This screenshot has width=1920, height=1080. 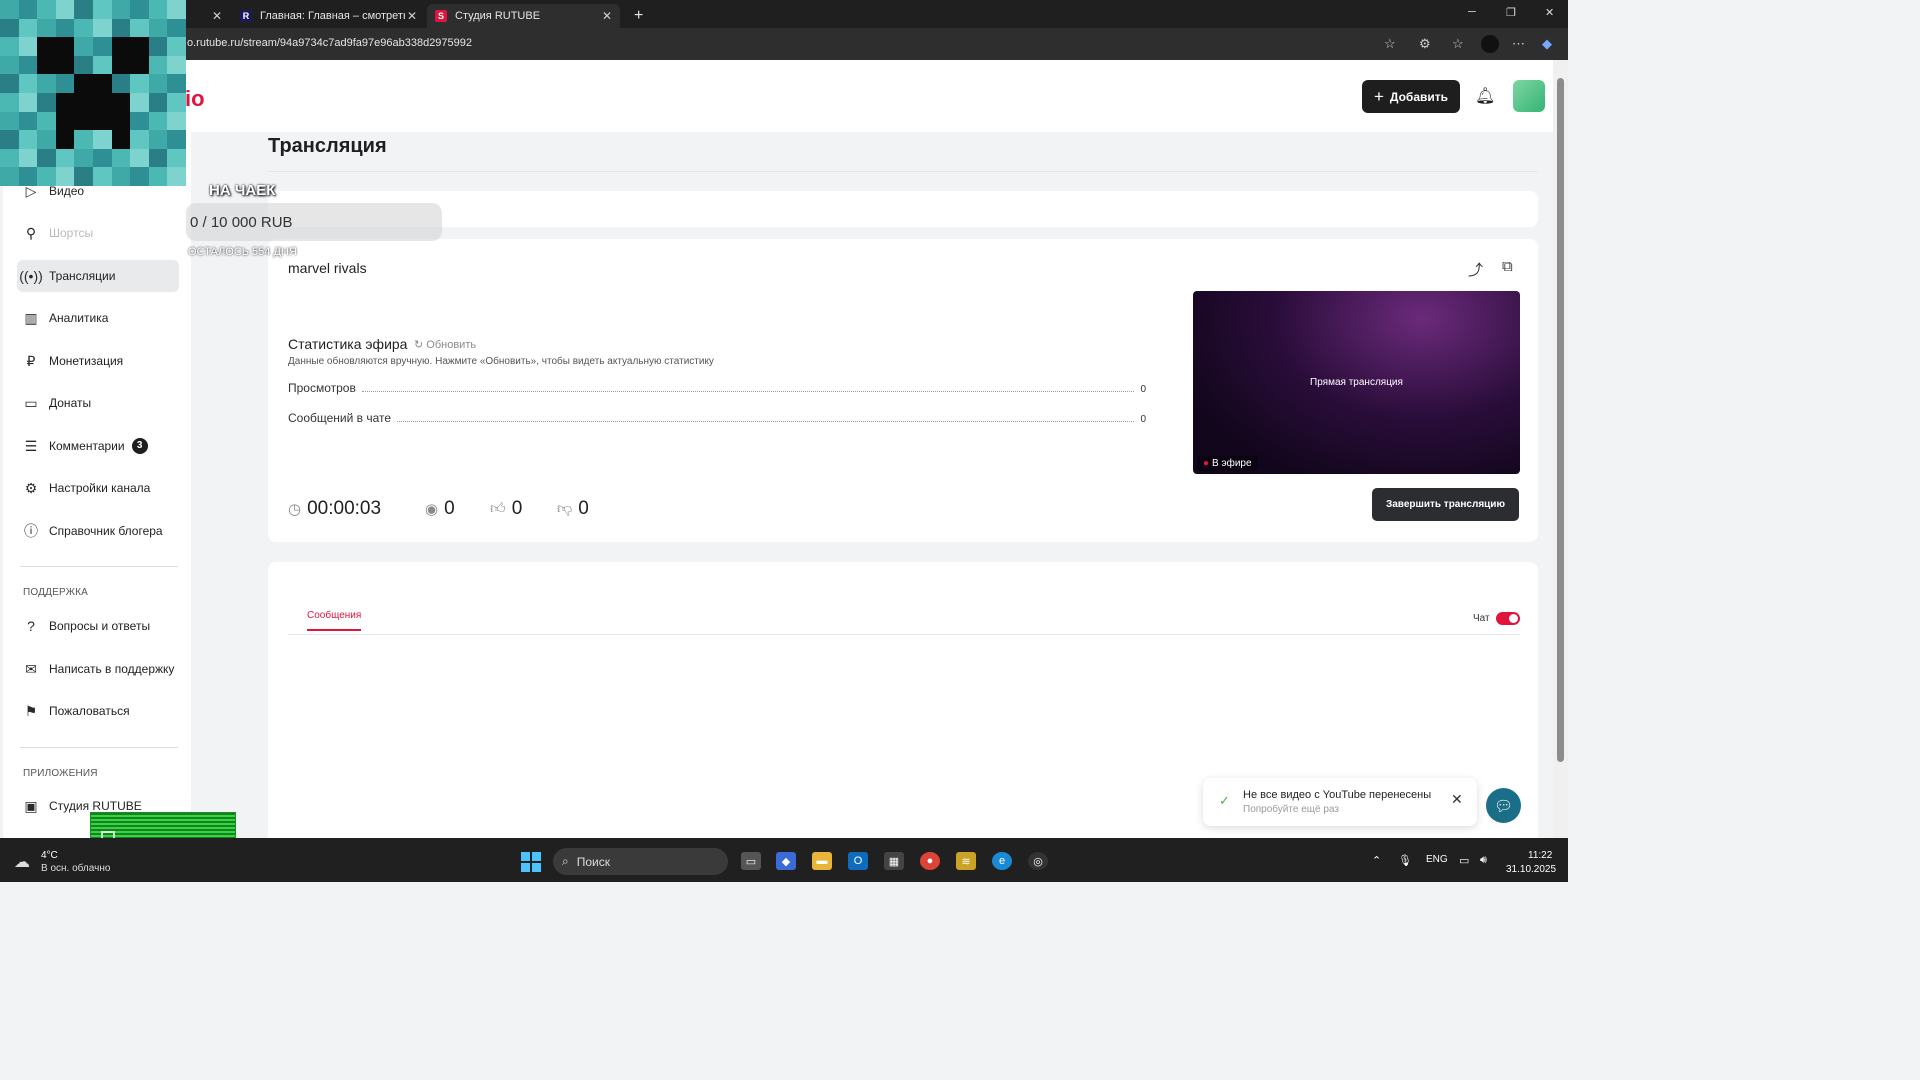 What do you see at coordinates (751, 861) in the screenshot?
I see `task-view-icon: ▭` at bounding box center [751, 861].